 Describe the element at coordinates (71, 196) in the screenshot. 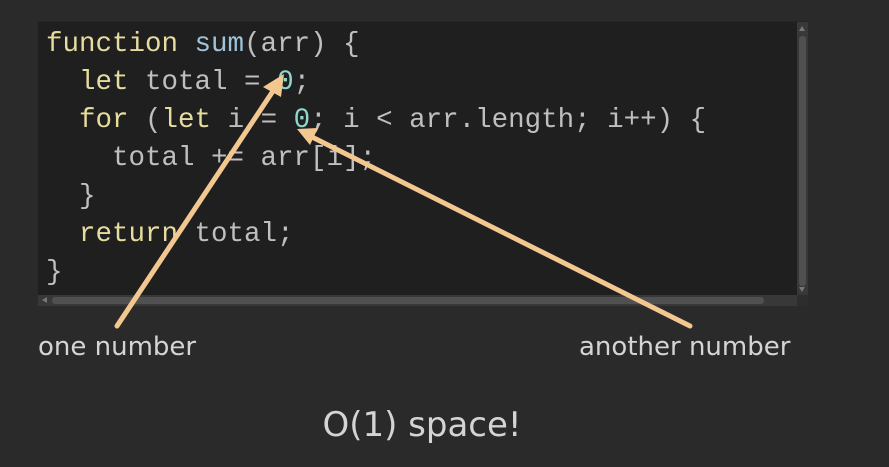

I see `code-line-5: }` at that location.